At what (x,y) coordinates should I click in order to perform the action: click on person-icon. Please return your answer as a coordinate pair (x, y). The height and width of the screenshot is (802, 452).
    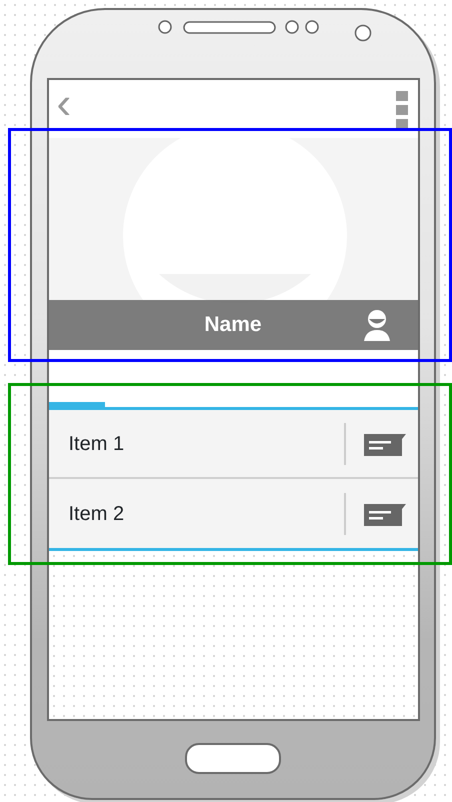
    Looking at the image, I should click on (377, 325).